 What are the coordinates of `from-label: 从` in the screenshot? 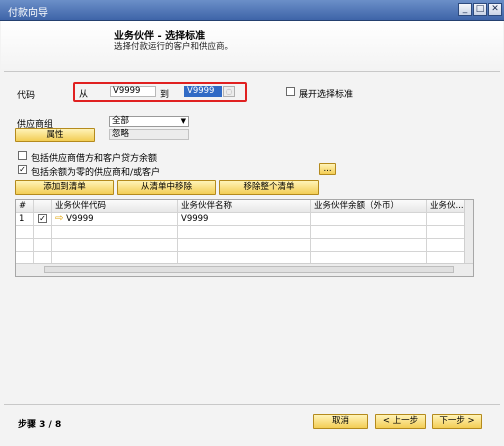 It's located at (84, 95).